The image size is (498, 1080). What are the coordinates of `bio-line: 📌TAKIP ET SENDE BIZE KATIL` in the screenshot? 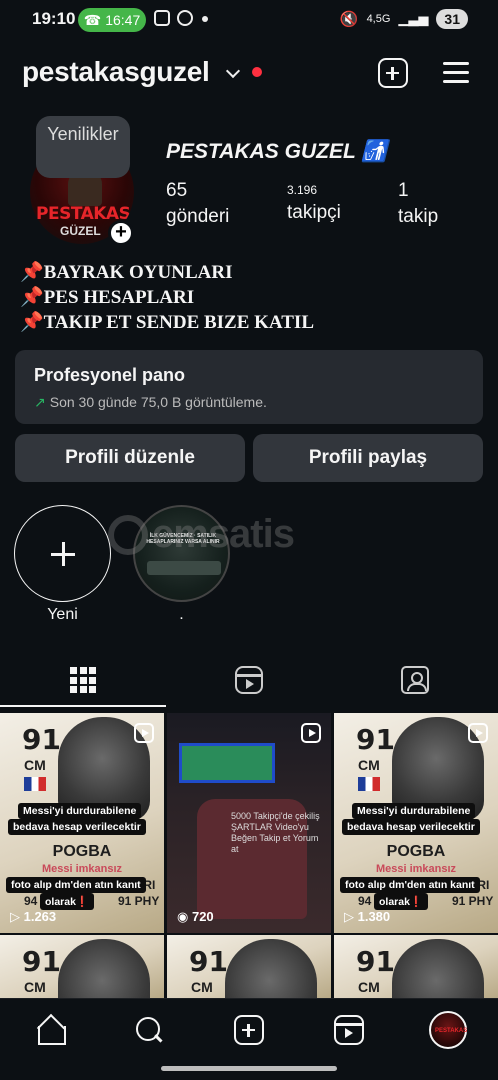 It's located at (167, 322).